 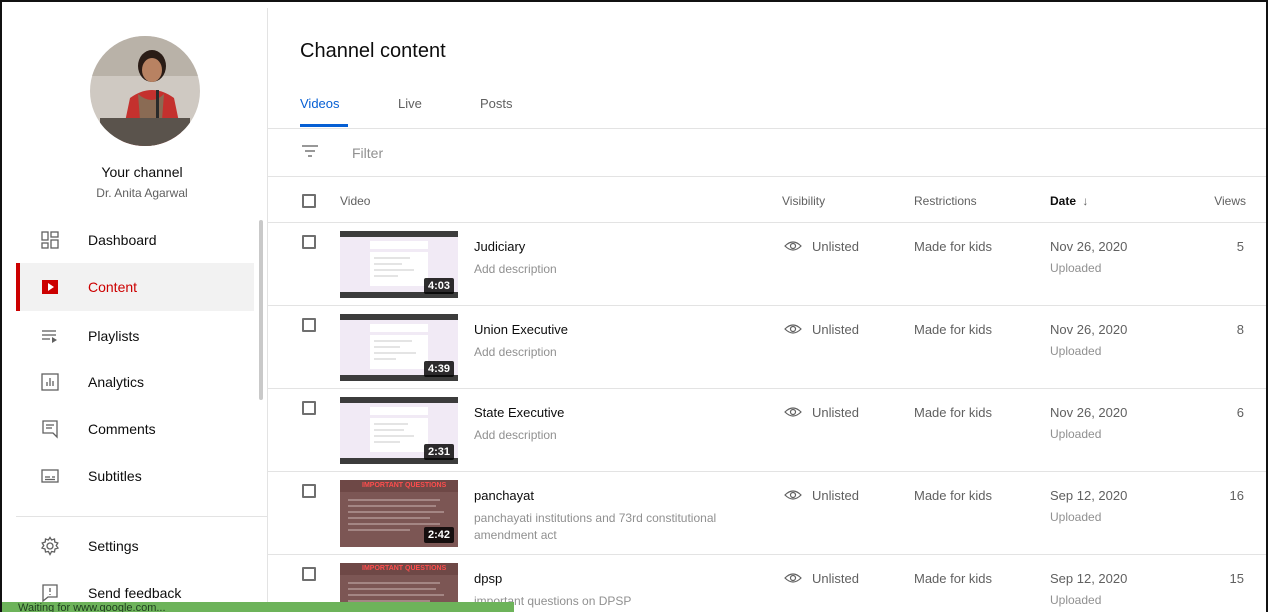 What do you see at coordinates (50, 429) in the screenshot?
I see `comments-icon` at bounding box center [50, 429].